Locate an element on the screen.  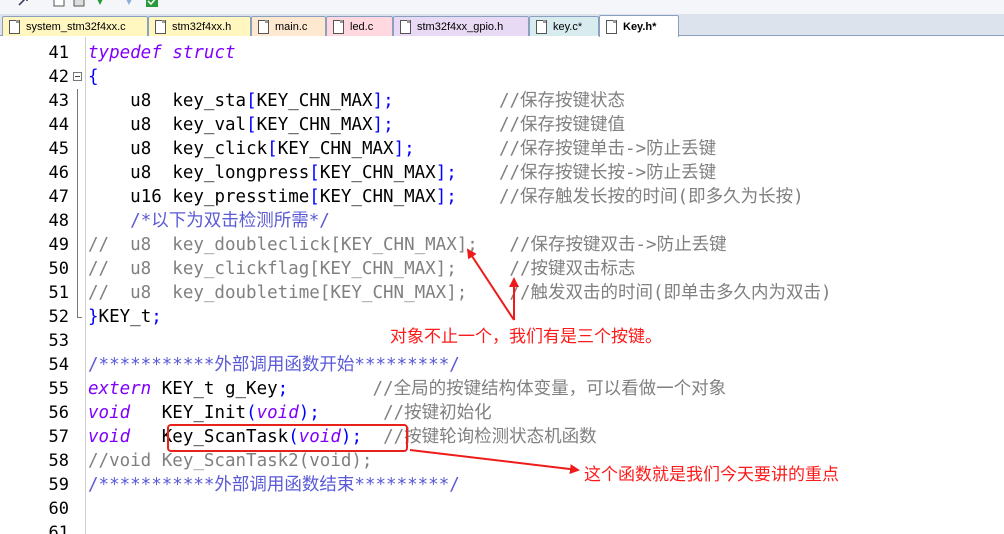
keyword: struct is located at coordinates (204, 53).